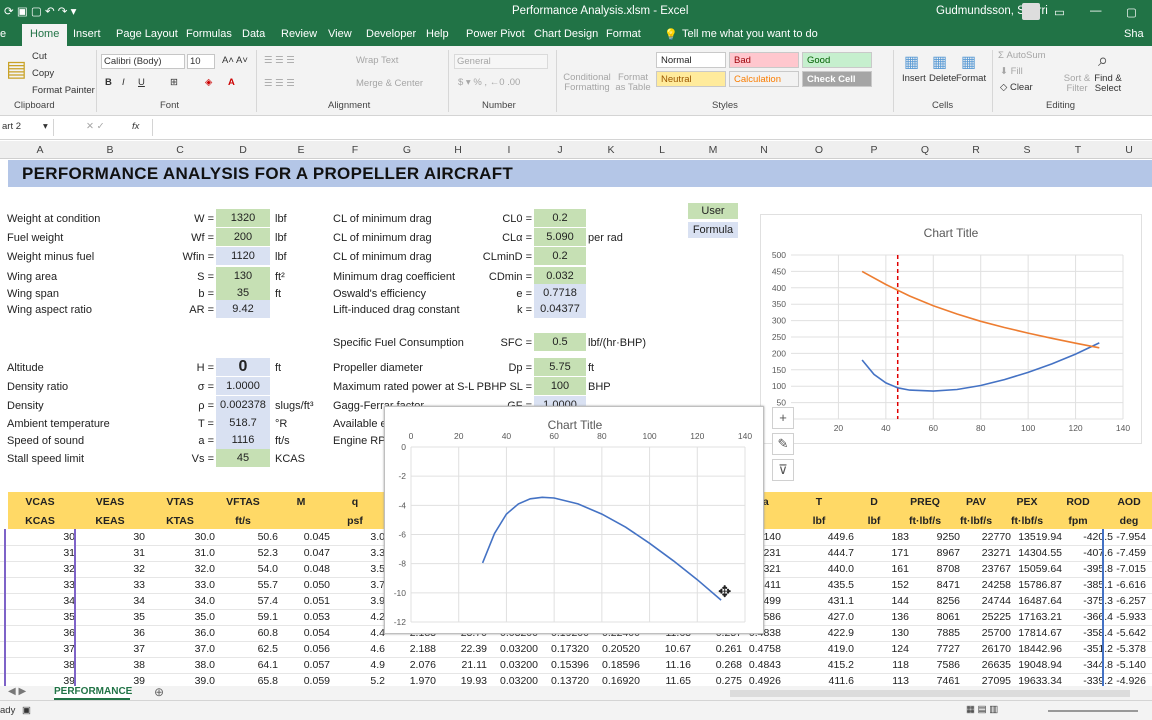  Describe the element at coordinates (841, 617) in the screenshot. I see `table-cell: 427.0` at that location.